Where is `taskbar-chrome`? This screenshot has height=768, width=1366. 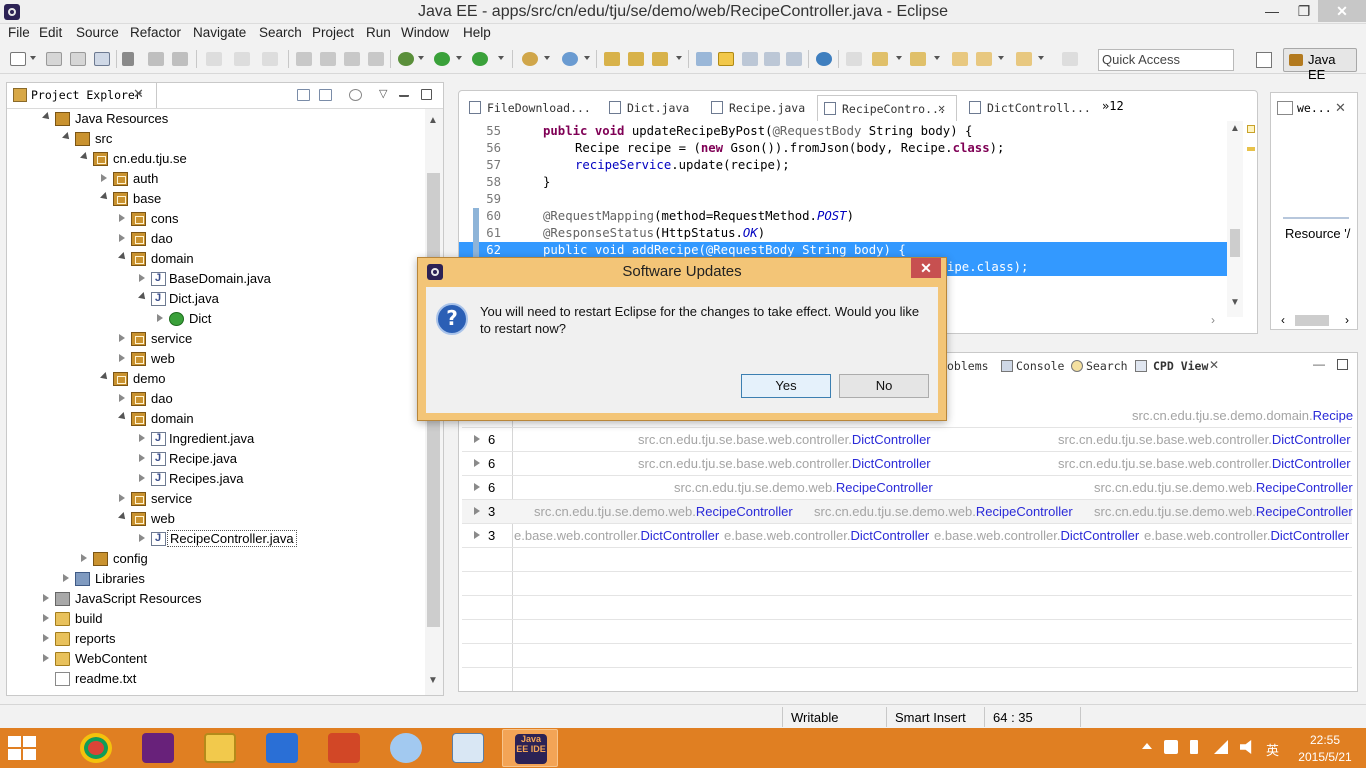 taskbar-chrome is located at coordinates (96, 748).